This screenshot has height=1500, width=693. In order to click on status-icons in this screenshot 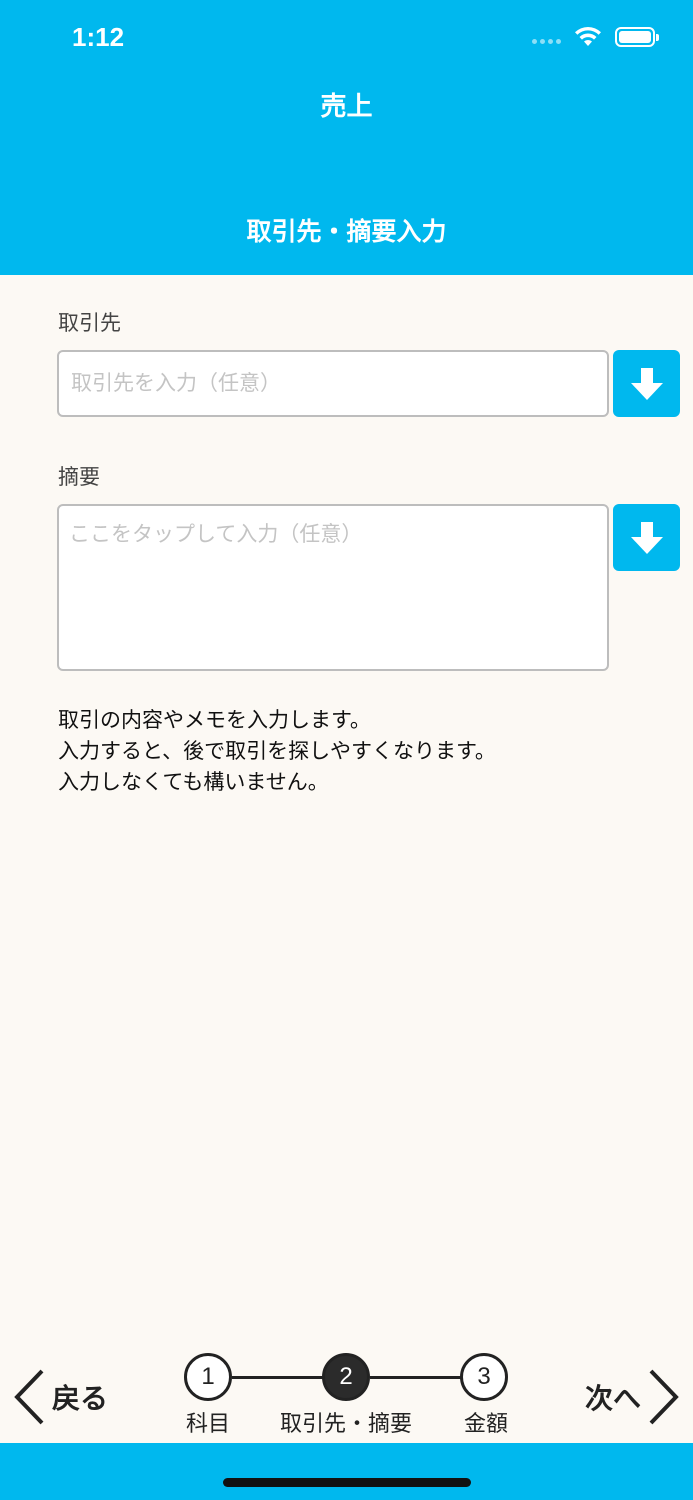, I will do `click(595, 37)`.